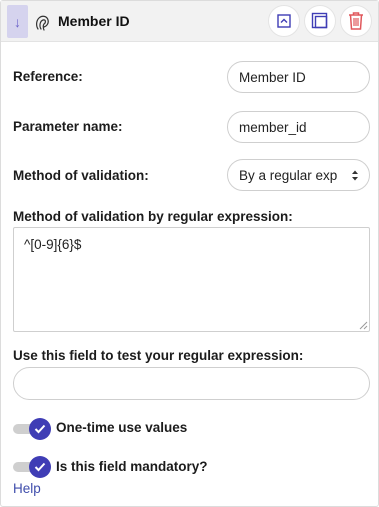 The height and width of the screenshot is (507, 379). Describe the element at coordinates (27, 488) in the screenshot. I see `help-link: Help` at that location.